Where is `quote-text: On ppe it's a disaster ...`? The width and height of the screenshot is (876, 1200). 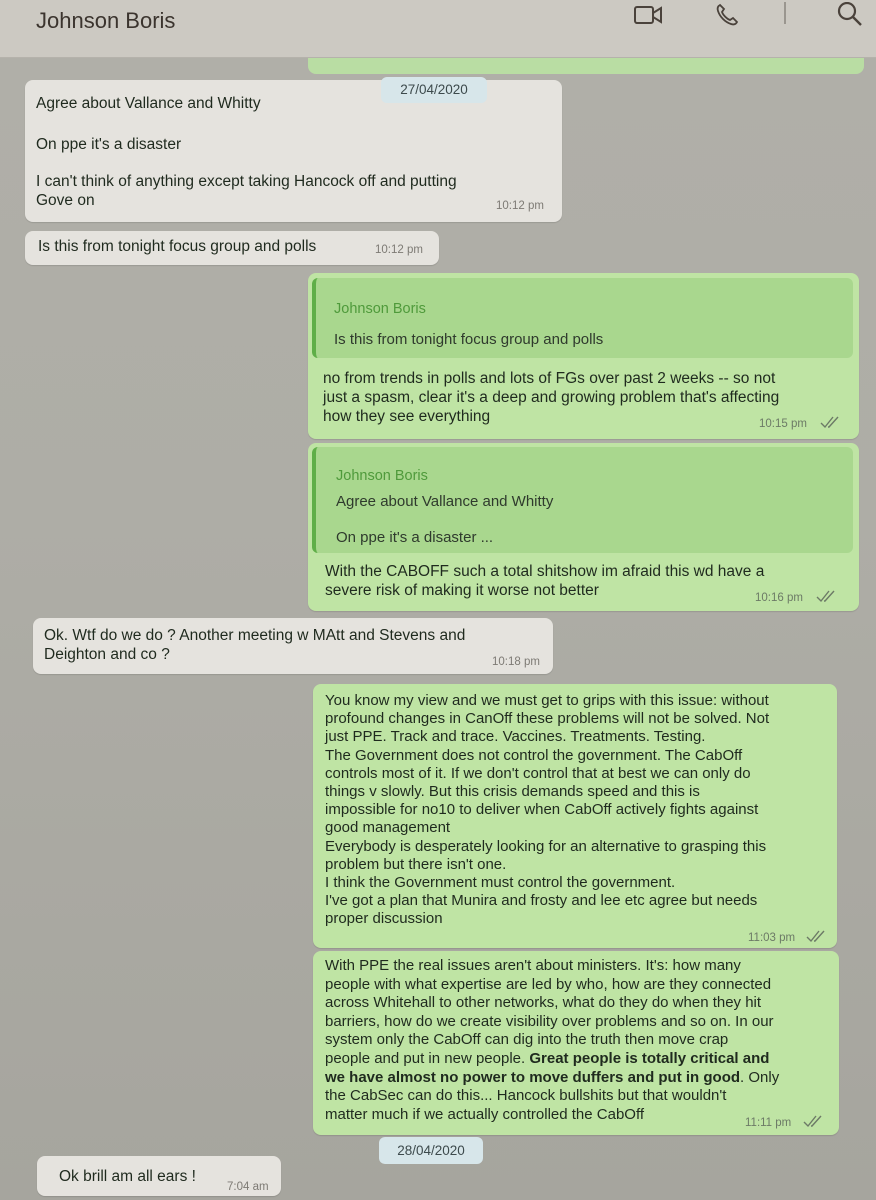 quote-text: On ppe it's a disaster ... is located at coordinates (415, 537).